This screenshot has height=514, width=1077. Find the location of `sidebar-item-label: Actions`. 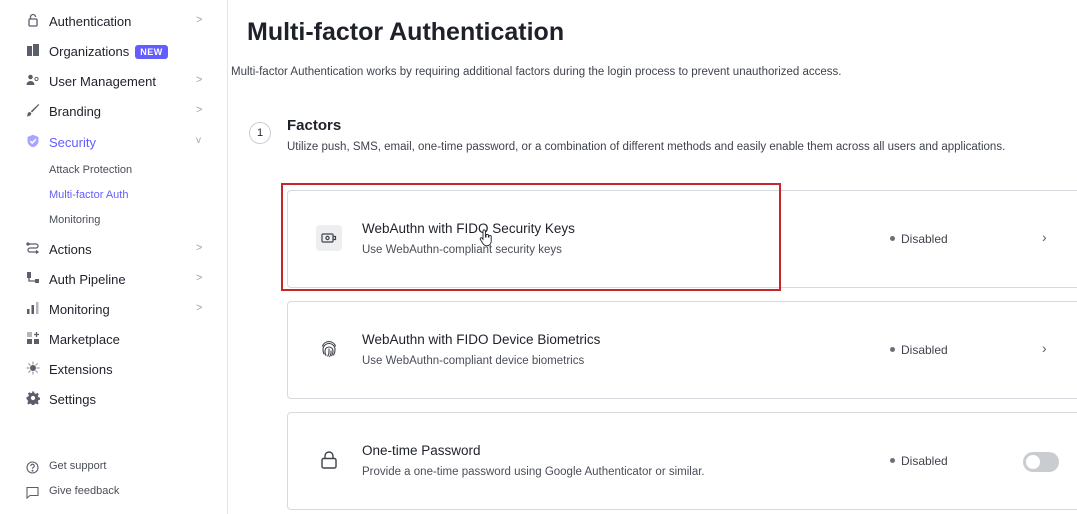

sidebar-item-label: Actions is located at coordinates (70, 249).